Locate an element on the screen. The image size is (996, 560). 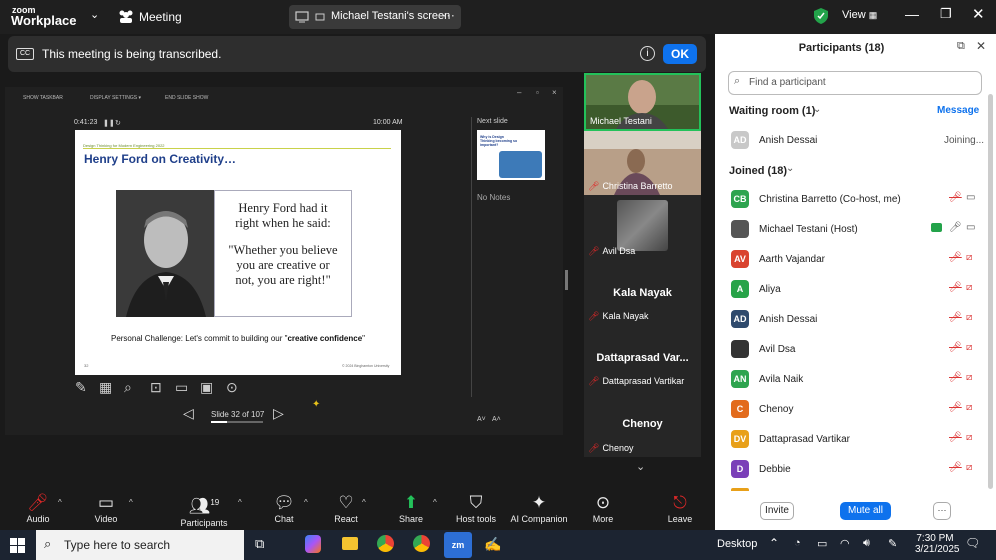
minimize-icon: – is located at coordinates (519, 92).